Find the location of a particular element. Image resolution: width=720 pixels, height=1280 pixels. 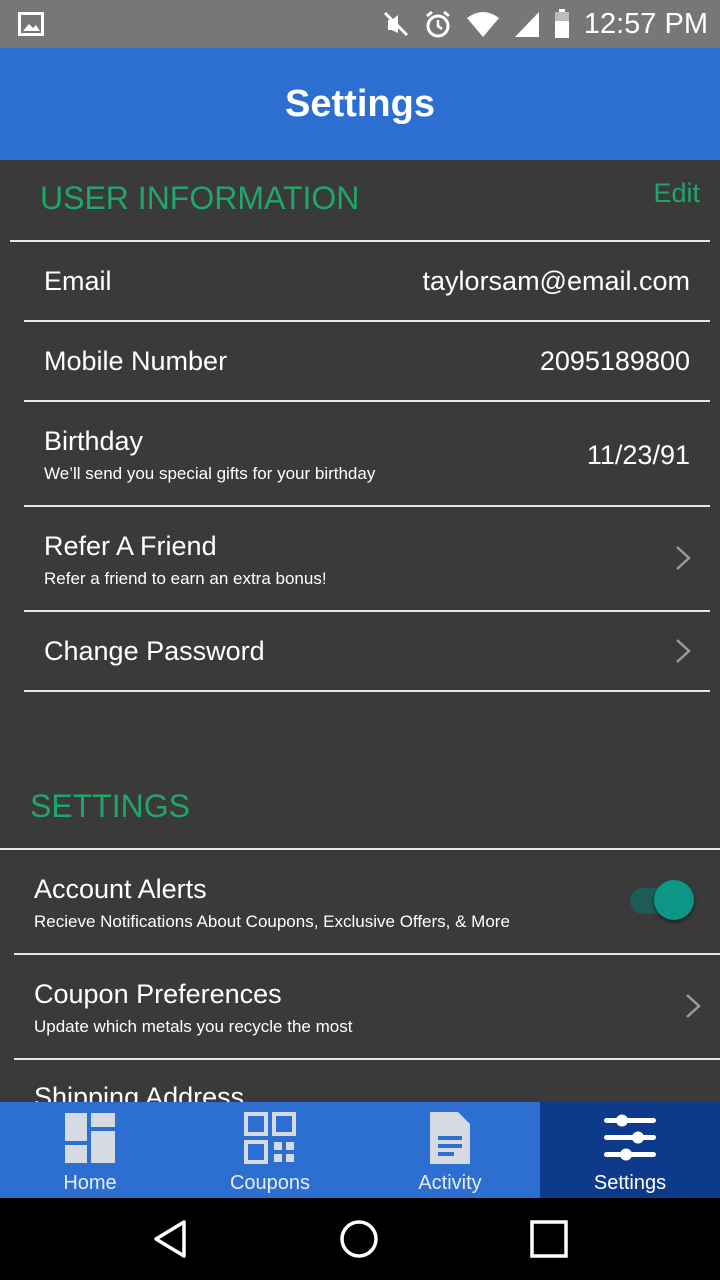

page-title: Settings is located at coordinates (360, 103).